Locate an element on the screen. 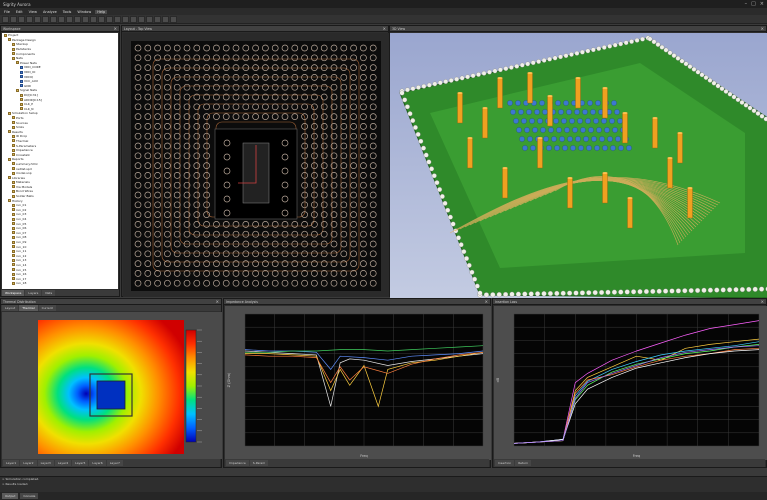 The width and height of the screenshot is (767, 500). tab-layer: Layer7 is located at coordinates (114, 463).